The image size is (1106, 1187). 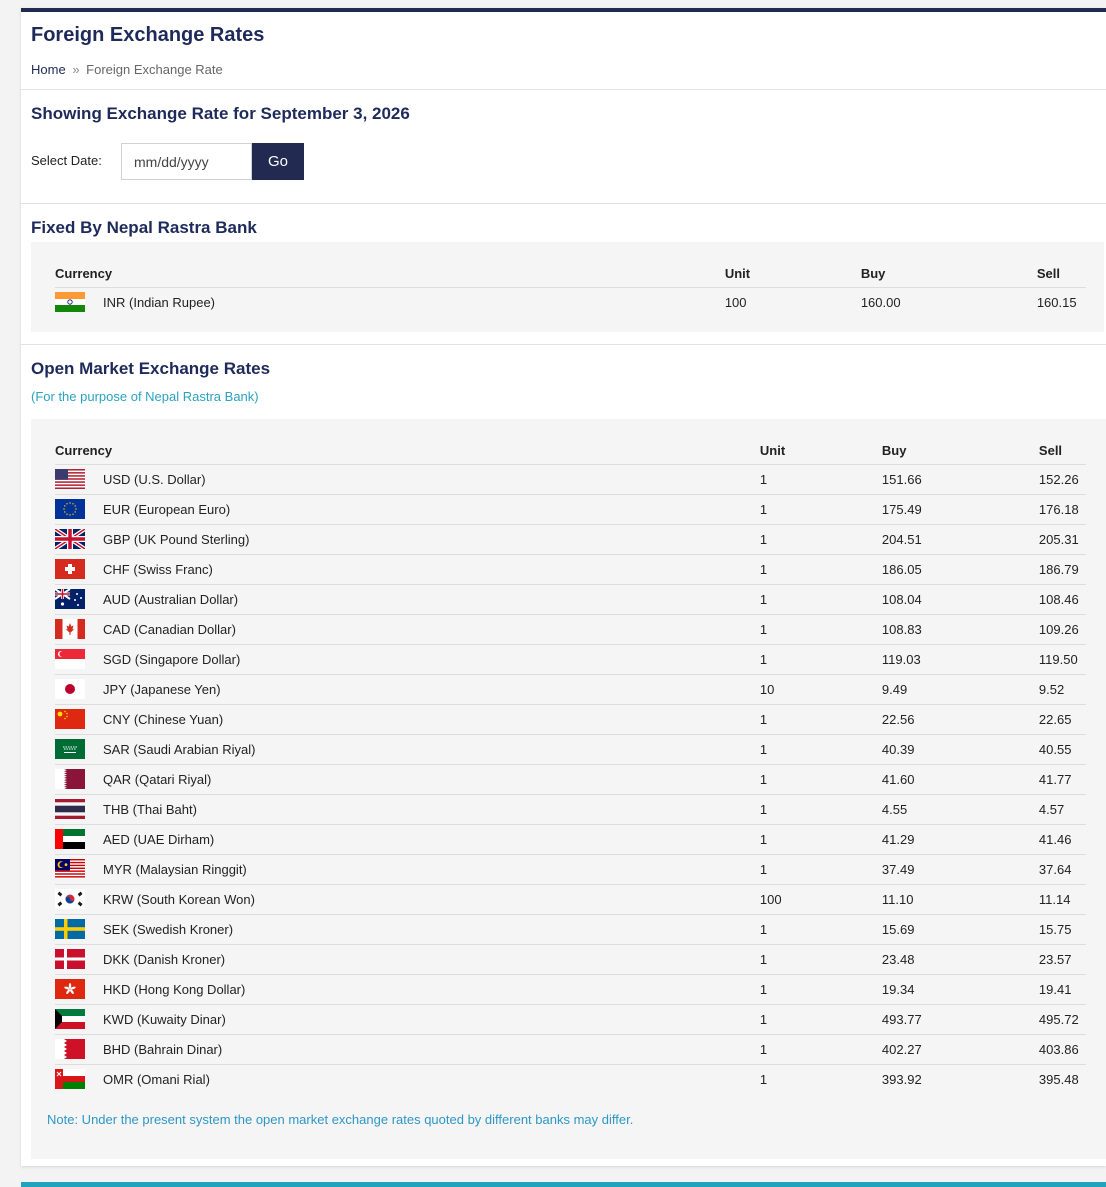 What do you see at coordinates (1062, 539) in the screenshot?
I see `sell-rate-cell: 205.31` at bounding box center [1062, 539].